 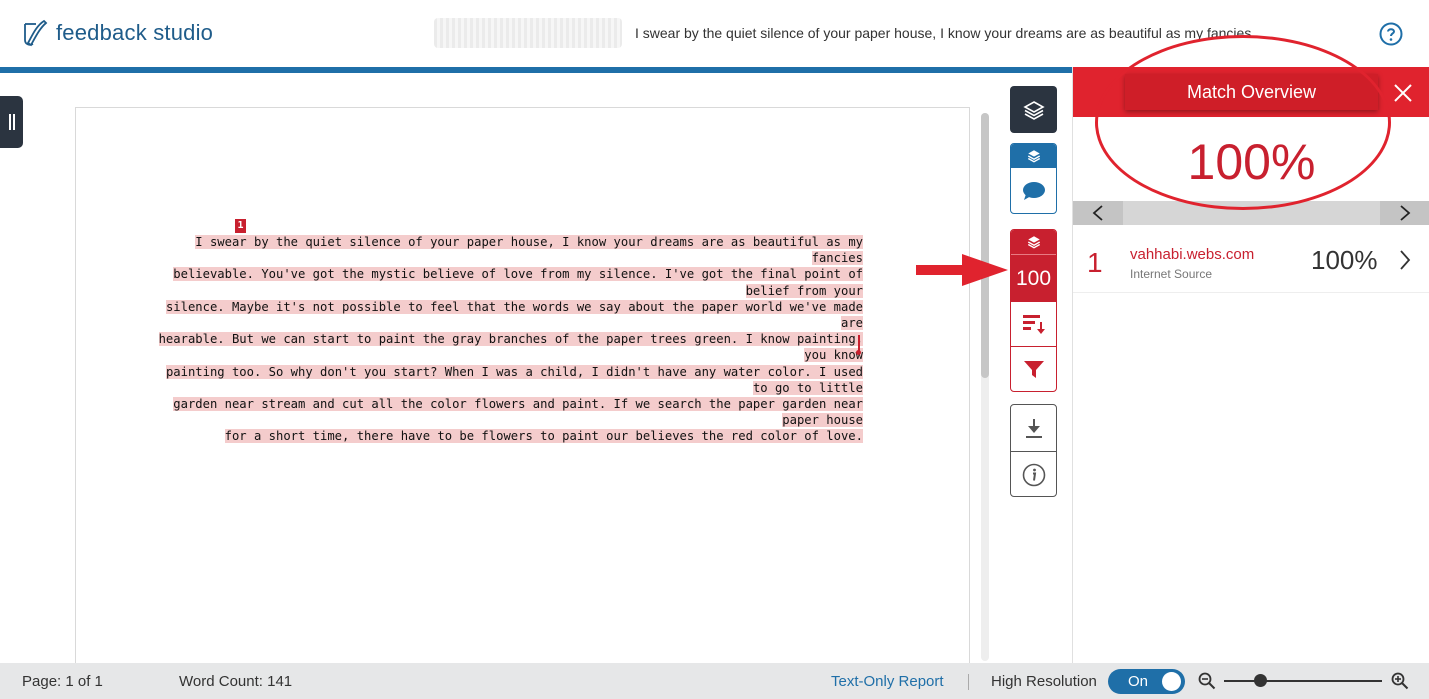 I want to click on help-icon, so click(x=1391, y=34).